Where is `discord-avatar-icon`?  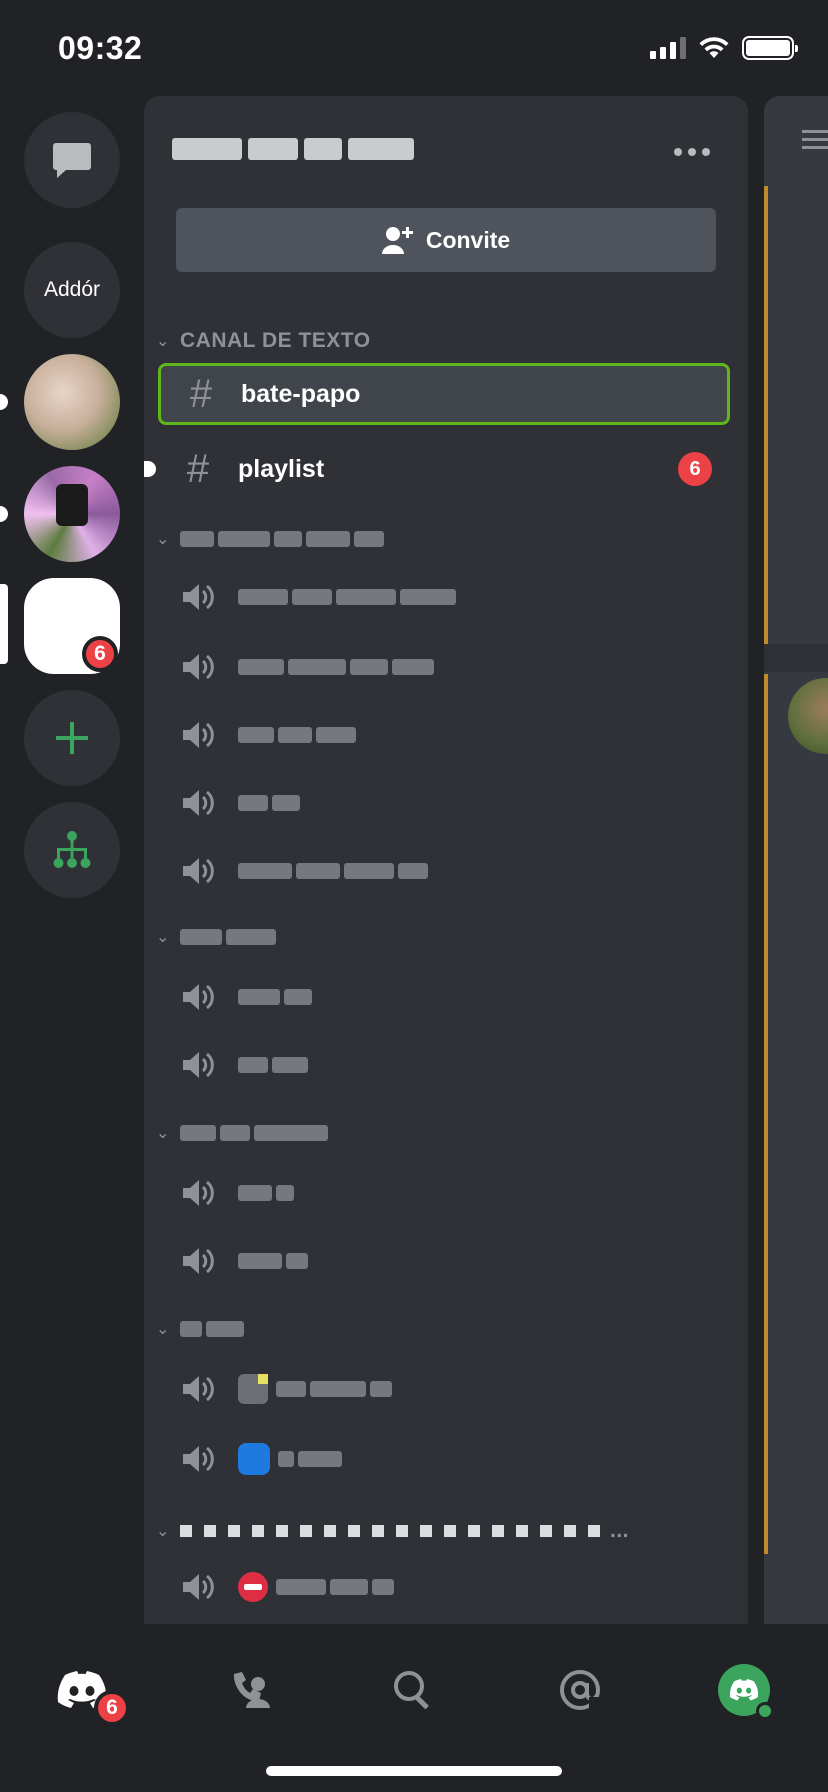
discord-avatar-icon is located at coordinates (744, 1690).